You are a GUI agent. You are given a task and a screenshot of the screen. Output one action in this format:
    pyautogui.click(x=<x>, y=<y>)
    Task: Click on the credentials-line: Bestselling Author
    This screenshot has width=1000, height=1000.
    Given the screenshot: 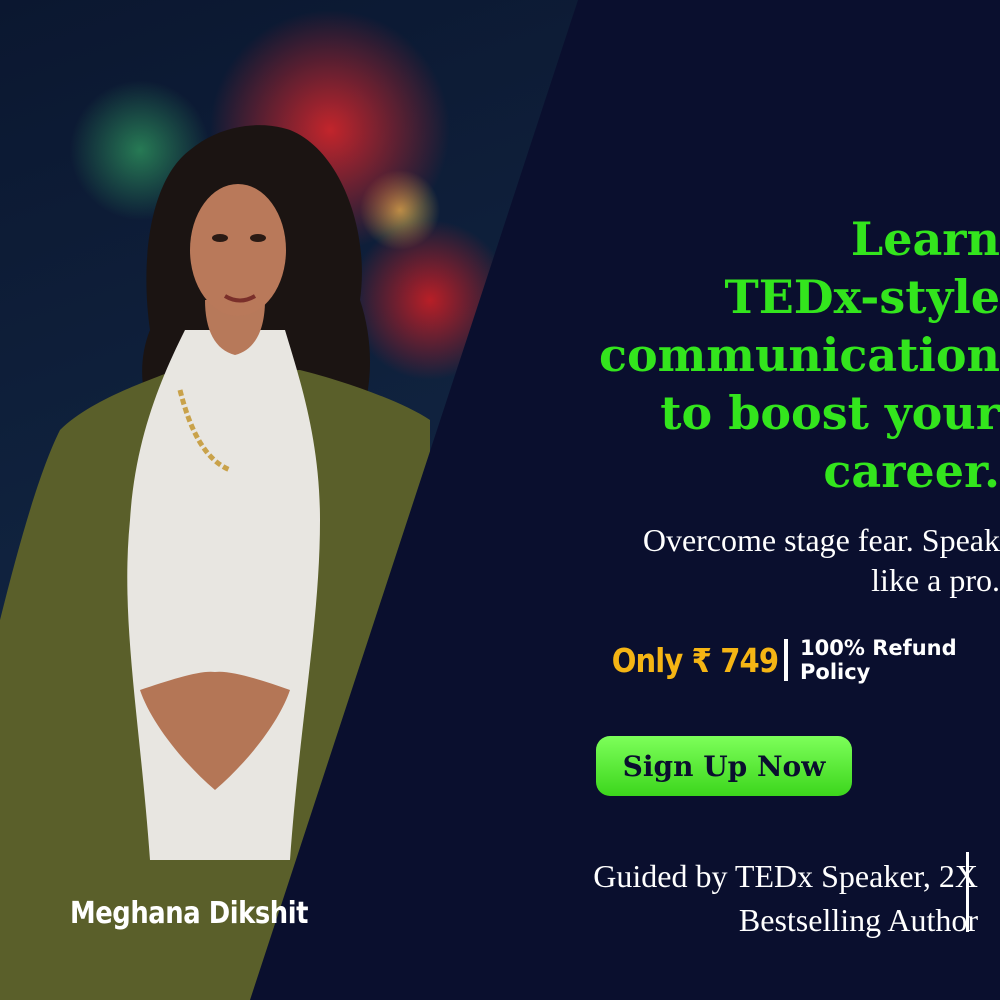 What is the action you would take?
    pyautogui.click(x=858, y=920)
    